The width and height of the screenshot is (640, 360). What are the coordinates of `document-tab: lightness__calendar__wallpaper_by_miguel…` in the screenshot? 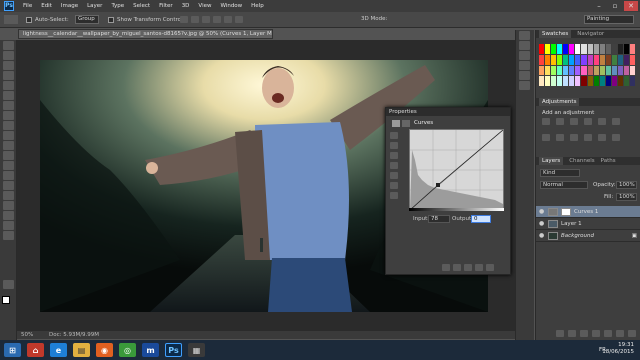 It's located at (145, 34).